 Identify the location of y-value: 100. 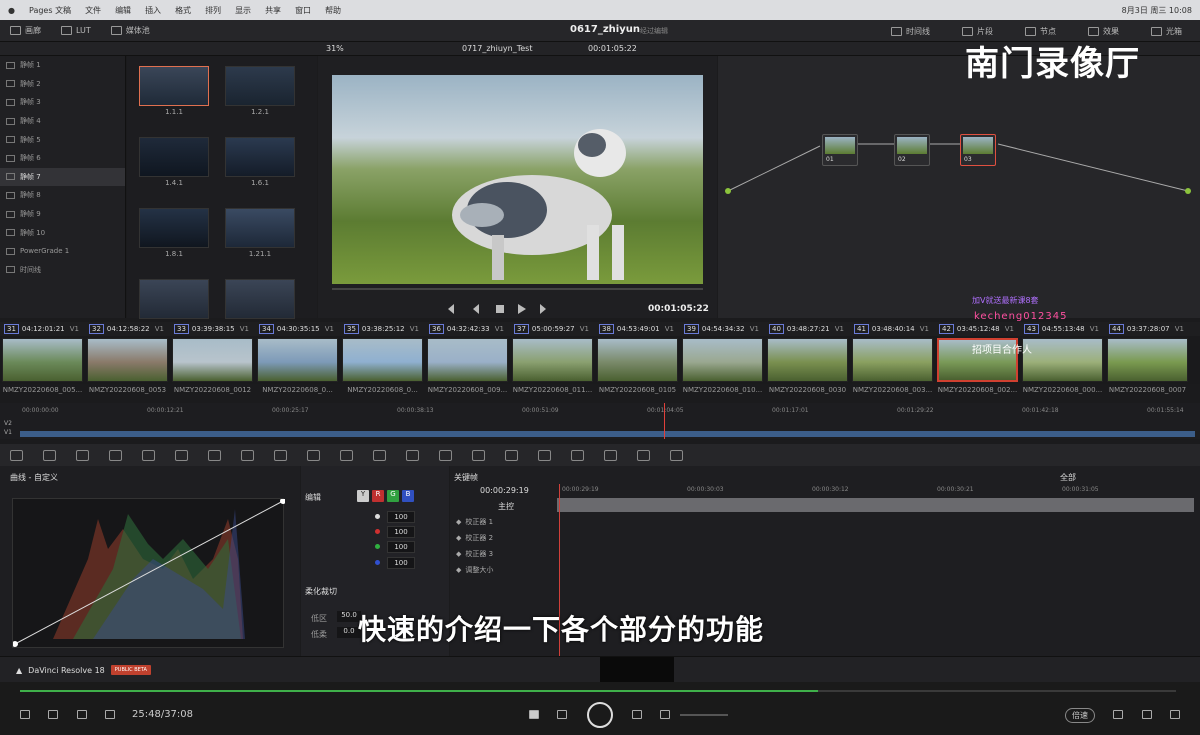
(401, 517).